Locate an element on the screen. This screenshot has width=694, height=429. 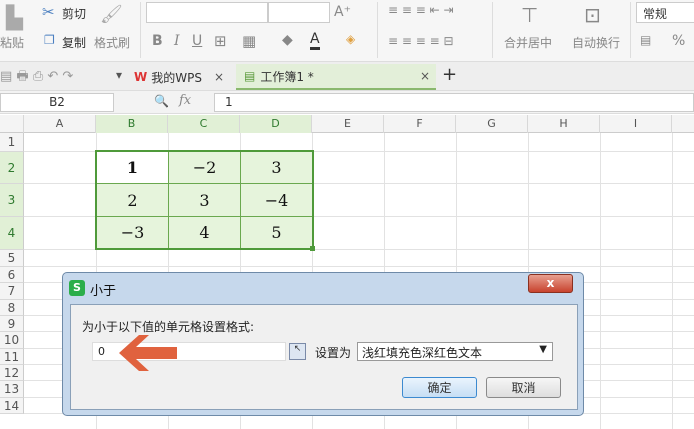
column-header: F is located at coordinates (420, 124).